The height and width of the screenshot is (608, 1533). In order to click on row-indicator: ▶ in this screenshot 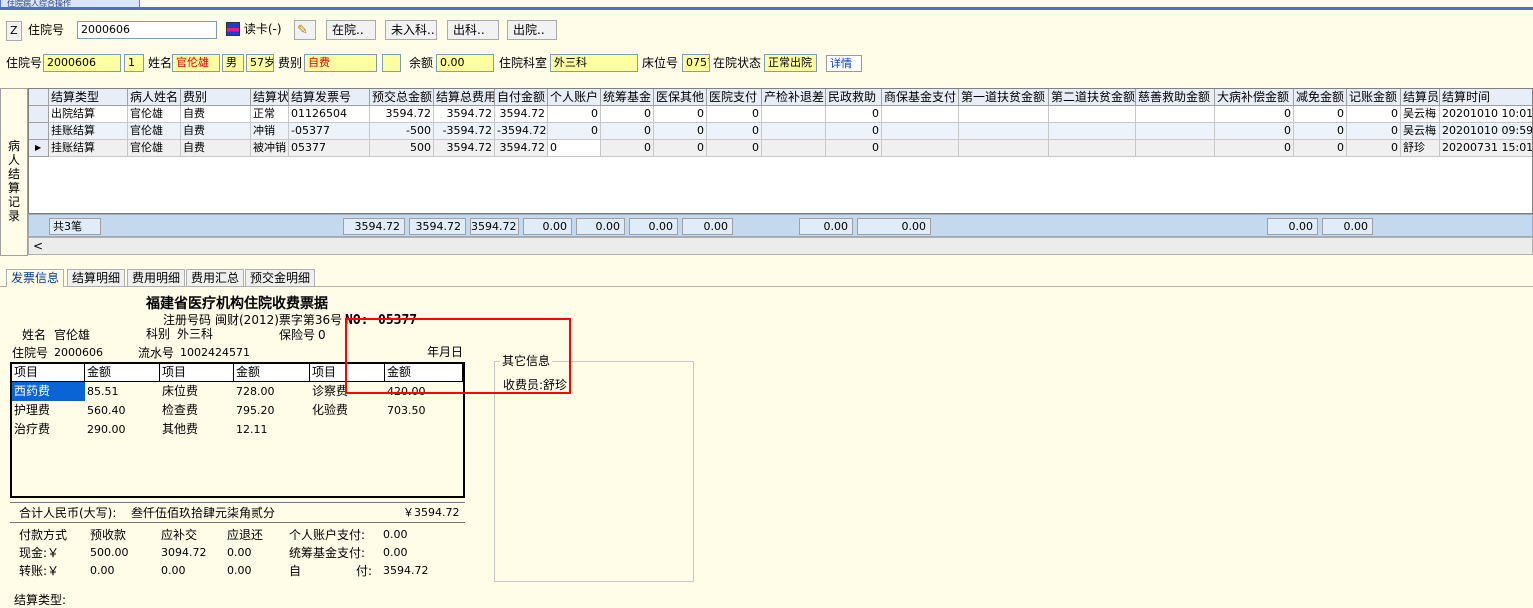, I will do `click(39, 148)`.